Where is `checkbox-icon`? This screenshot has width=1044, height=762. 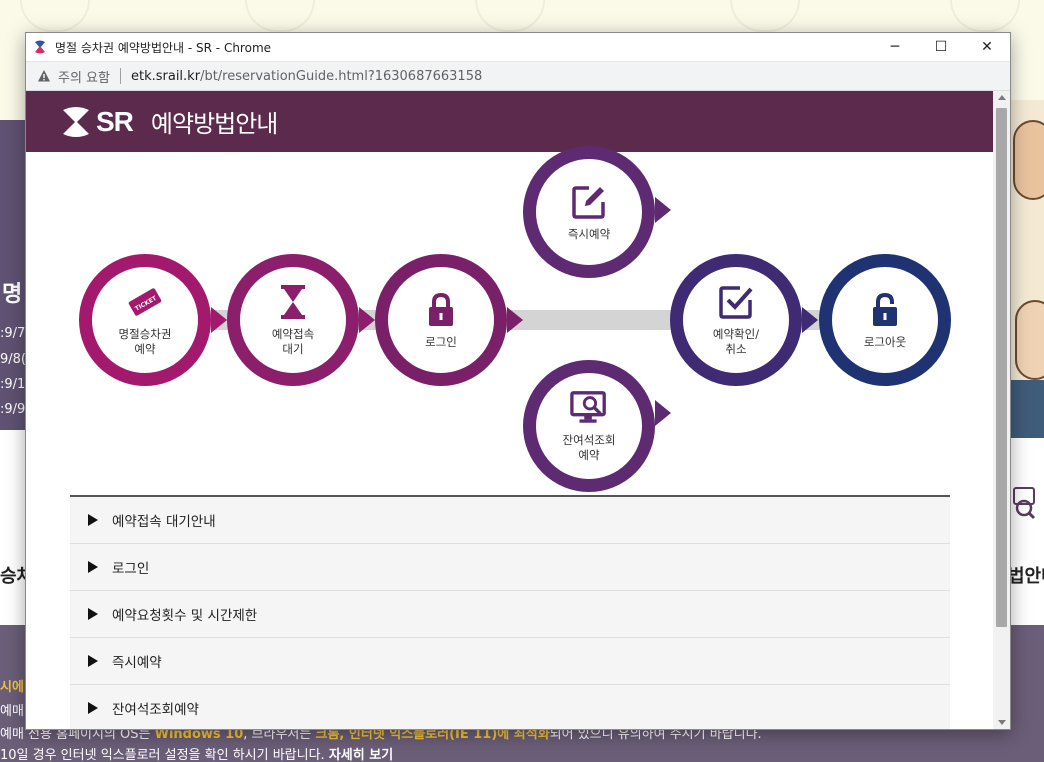 checkbox-icon is located at coordinates (736, 302).